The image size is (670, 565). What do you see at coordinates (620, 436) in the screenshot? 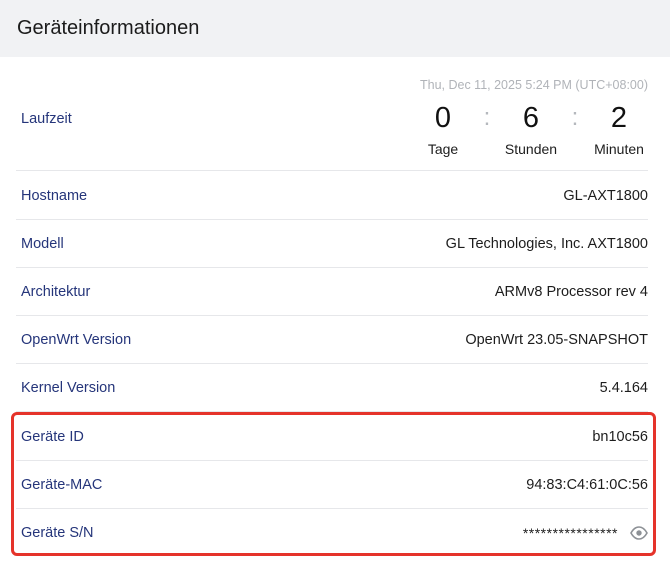
I see `device-id-value: bn10c56` at bounding box center [620, 436].